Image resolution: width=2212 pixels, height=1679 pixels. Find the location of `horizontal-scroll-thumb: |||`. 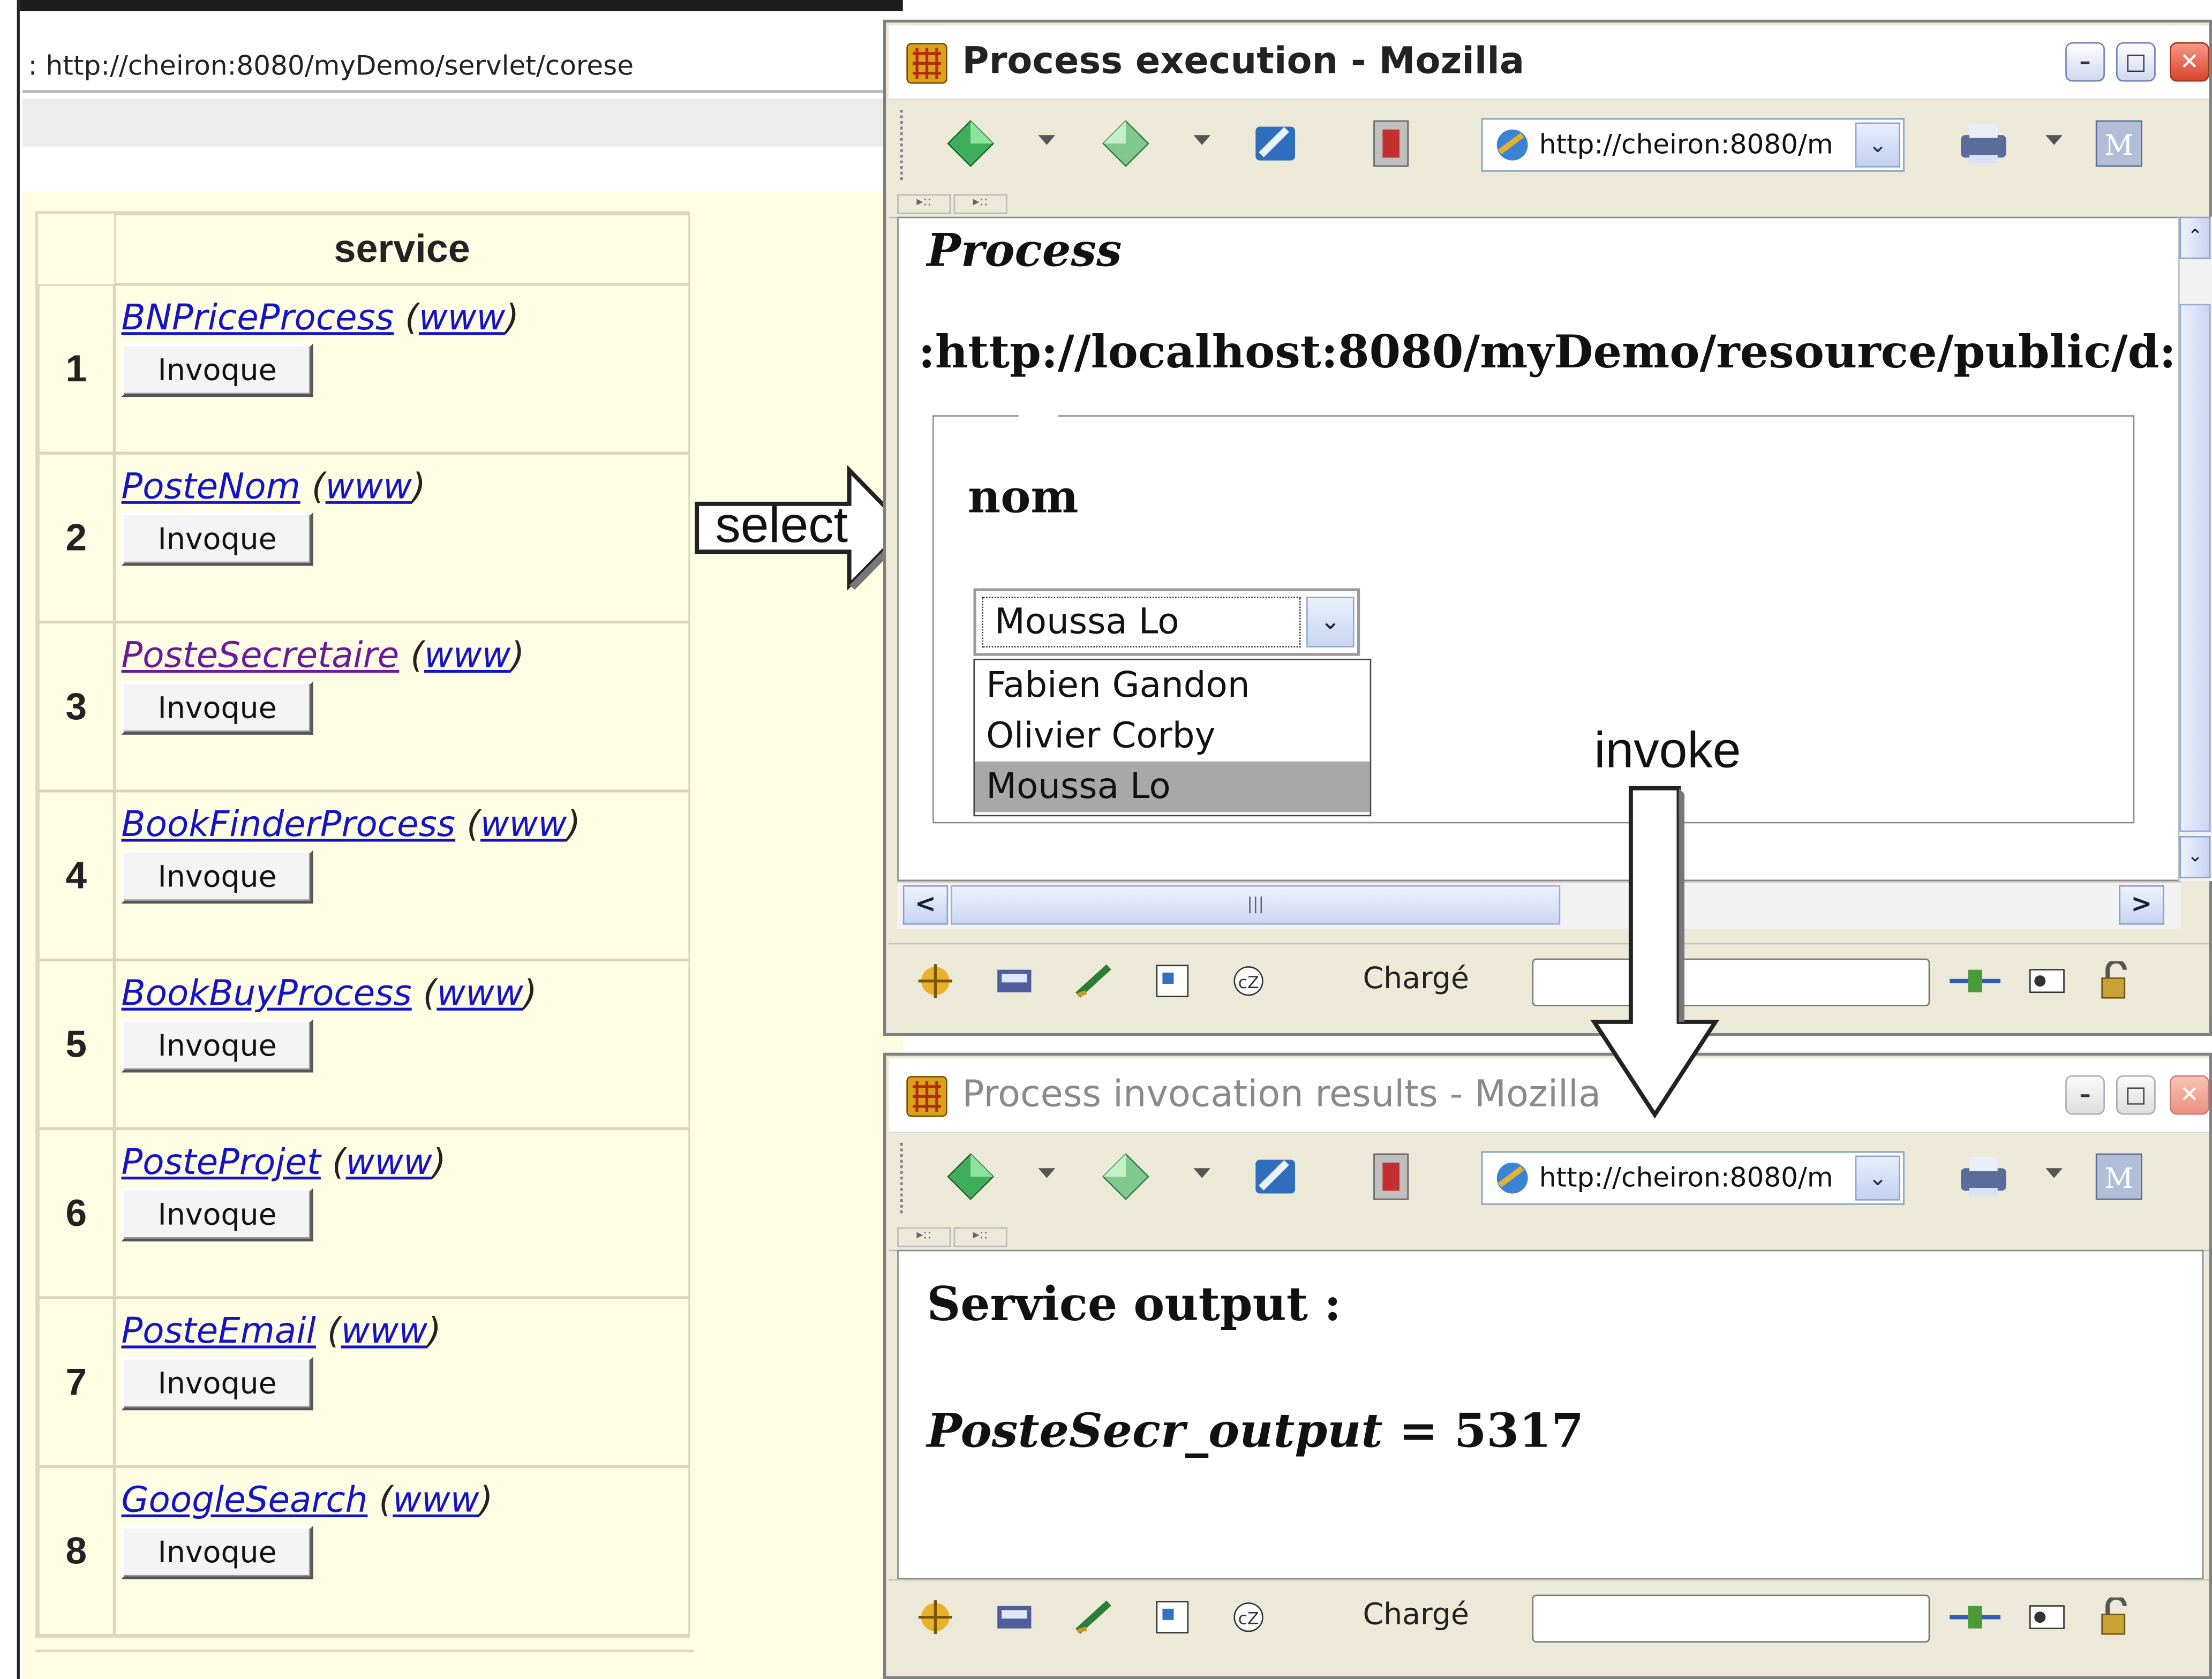

horizontal-scroll-thumb: ||| is located at coordinates (1256, 905).